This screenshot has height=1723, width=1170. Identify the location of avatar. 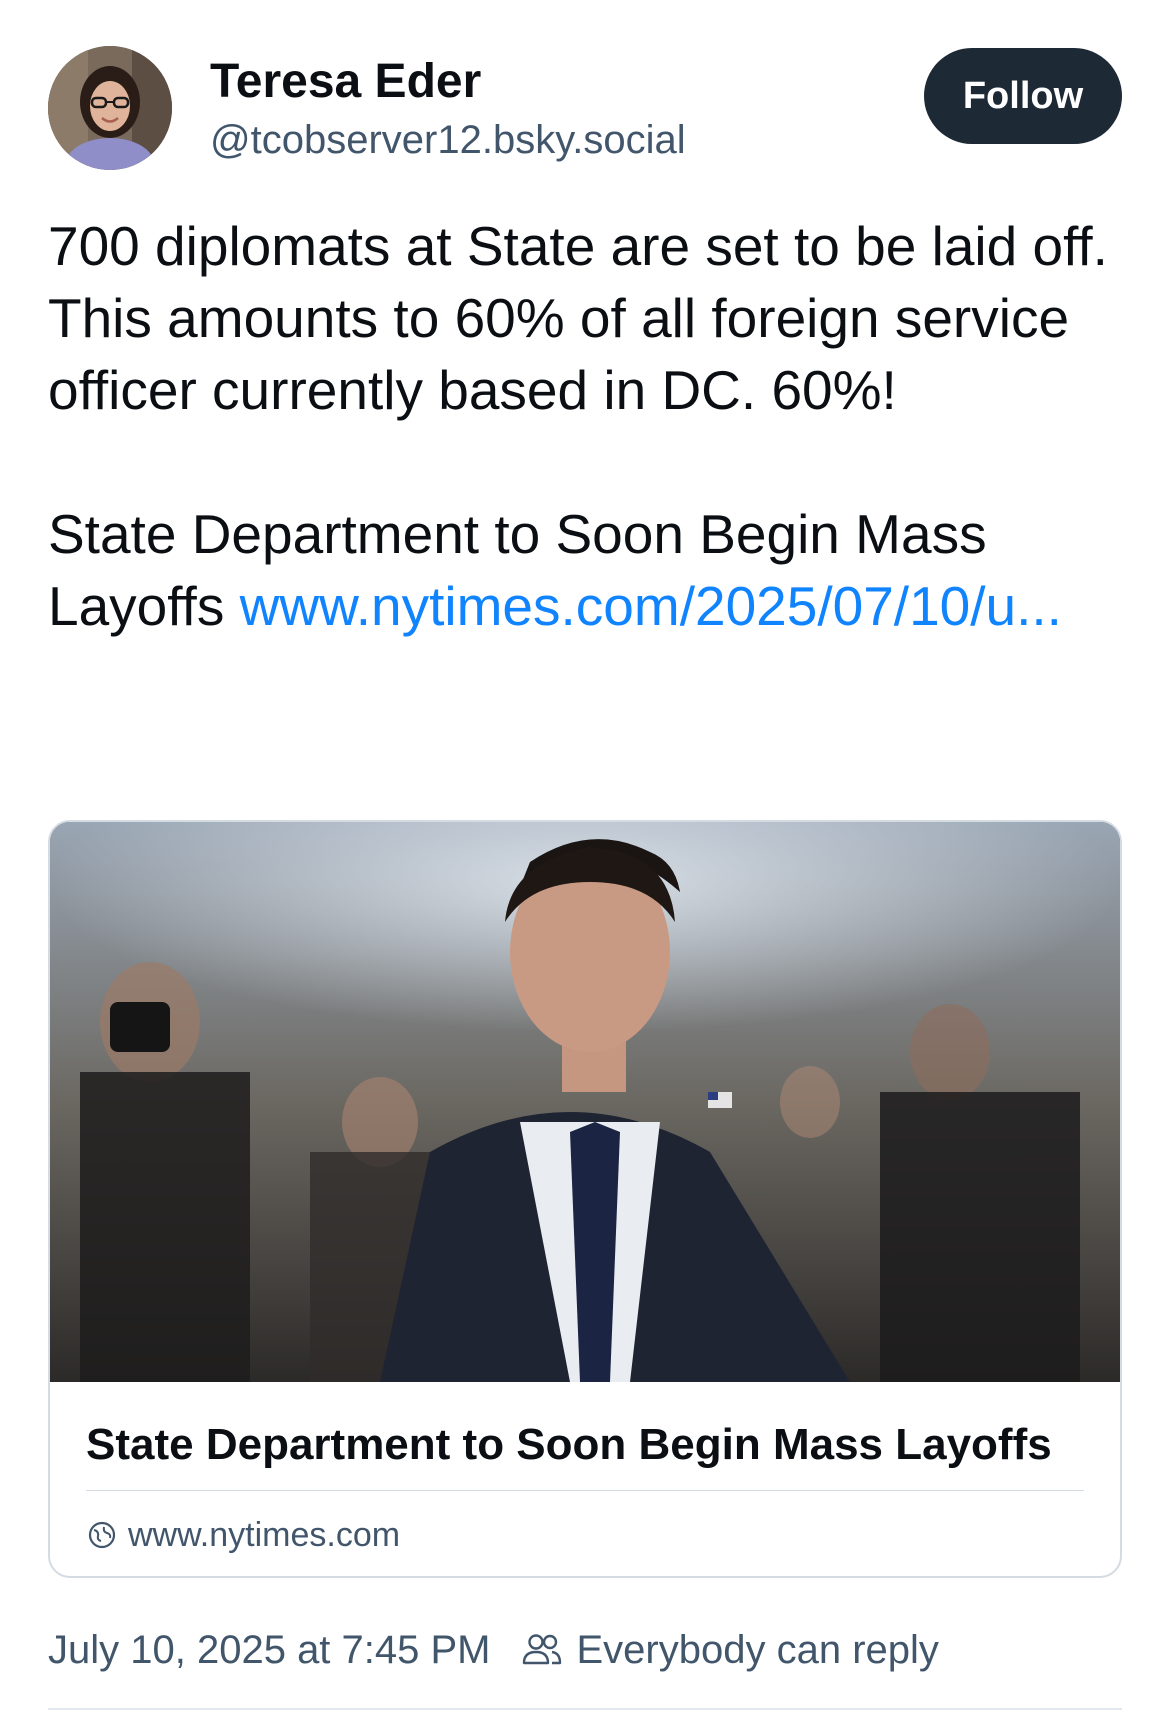
(110, 108).